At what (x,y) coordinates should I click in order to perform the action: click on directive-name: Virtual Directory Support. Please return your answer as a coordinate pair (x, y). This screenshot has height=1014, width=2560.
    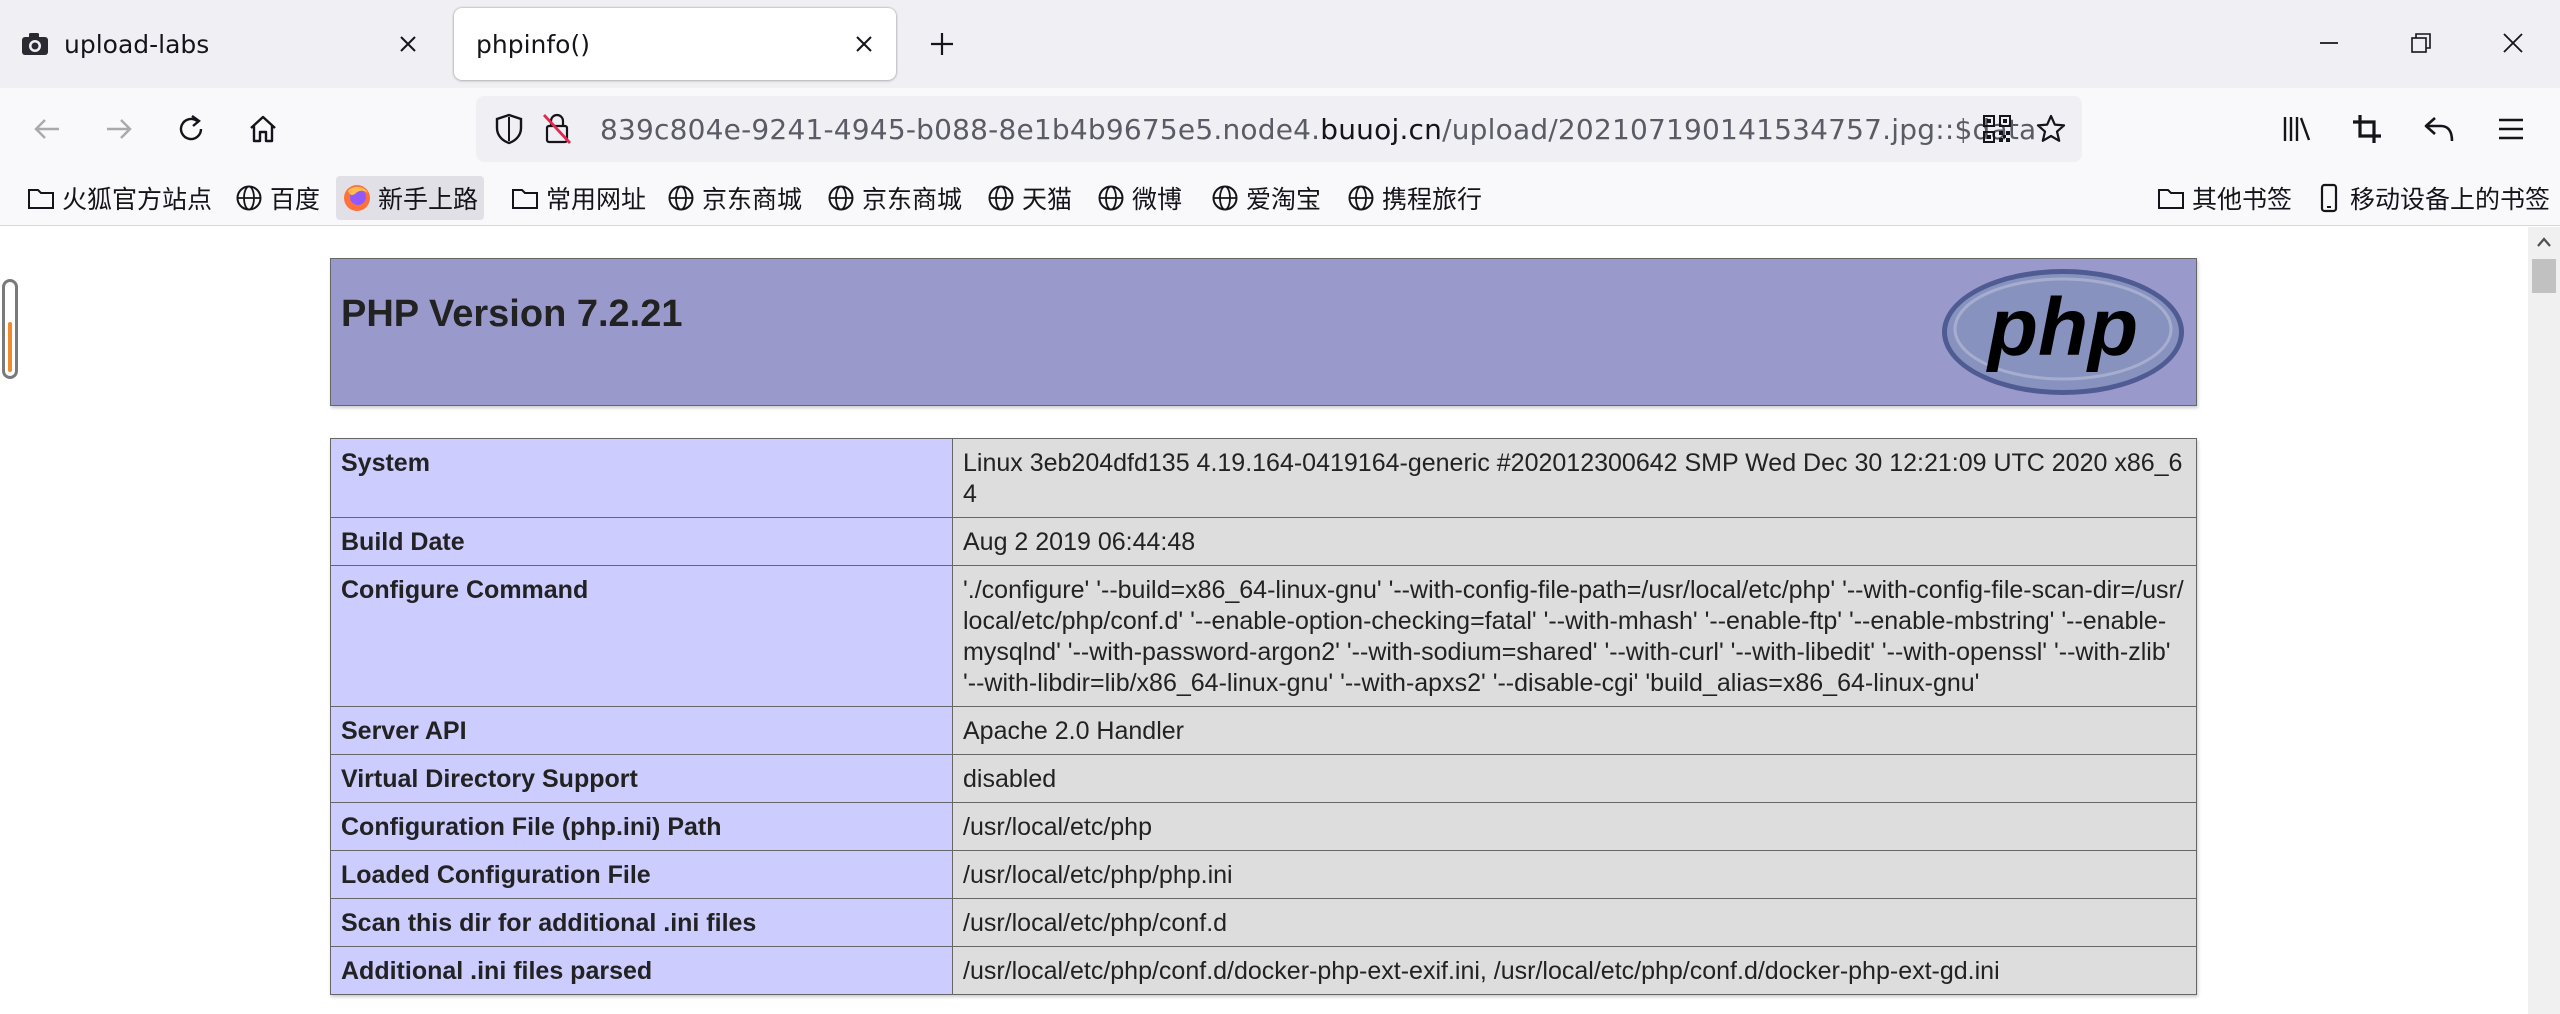
    Looking at the image, I should click on (641, 778).